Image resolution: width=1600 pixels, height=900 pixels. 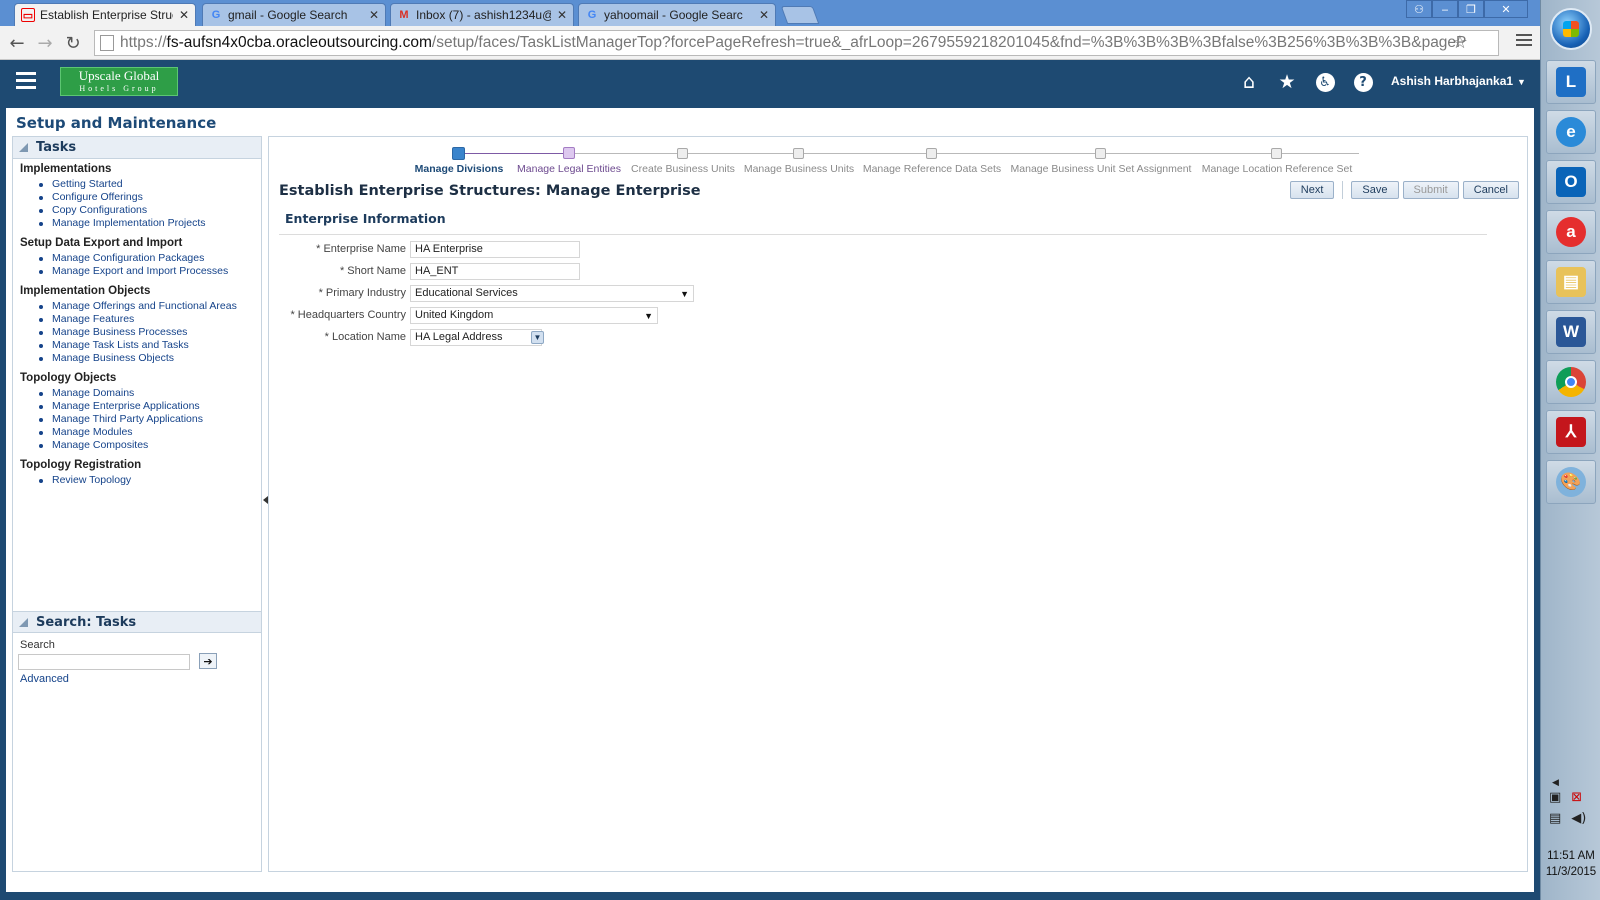 What do you see at coordinates (150, 332) in the screenshot?
I see `task-link: Manage Business Processes` at bounding box center [150, 332].